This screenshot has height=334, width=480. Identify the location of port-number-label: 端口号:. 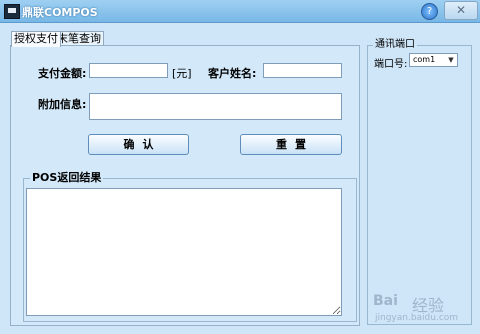
(391, 64).